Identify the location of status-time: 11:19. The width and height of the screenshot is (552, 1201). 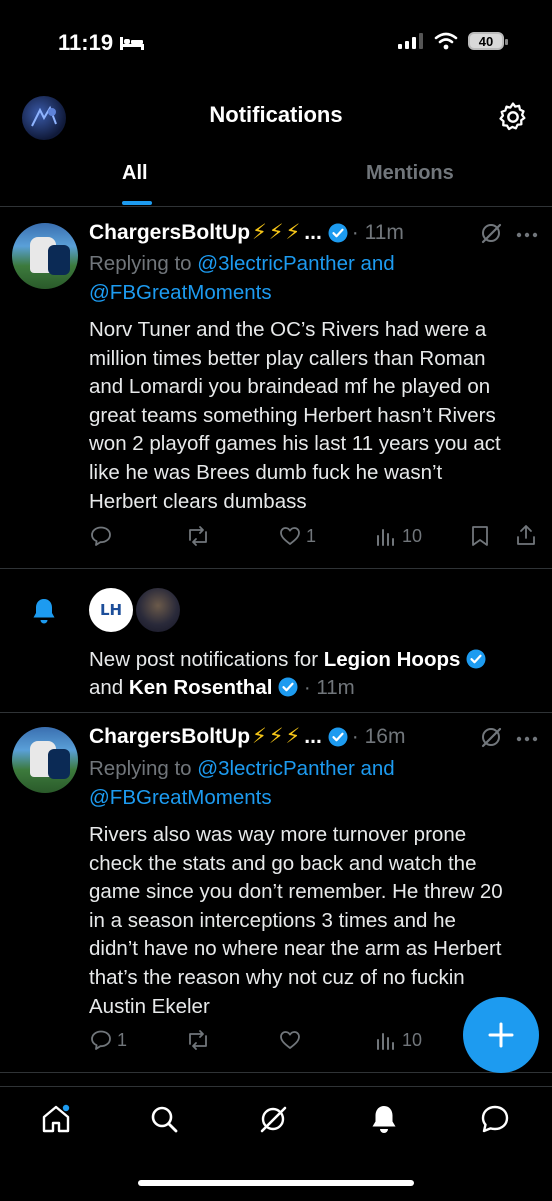
(101, 43).